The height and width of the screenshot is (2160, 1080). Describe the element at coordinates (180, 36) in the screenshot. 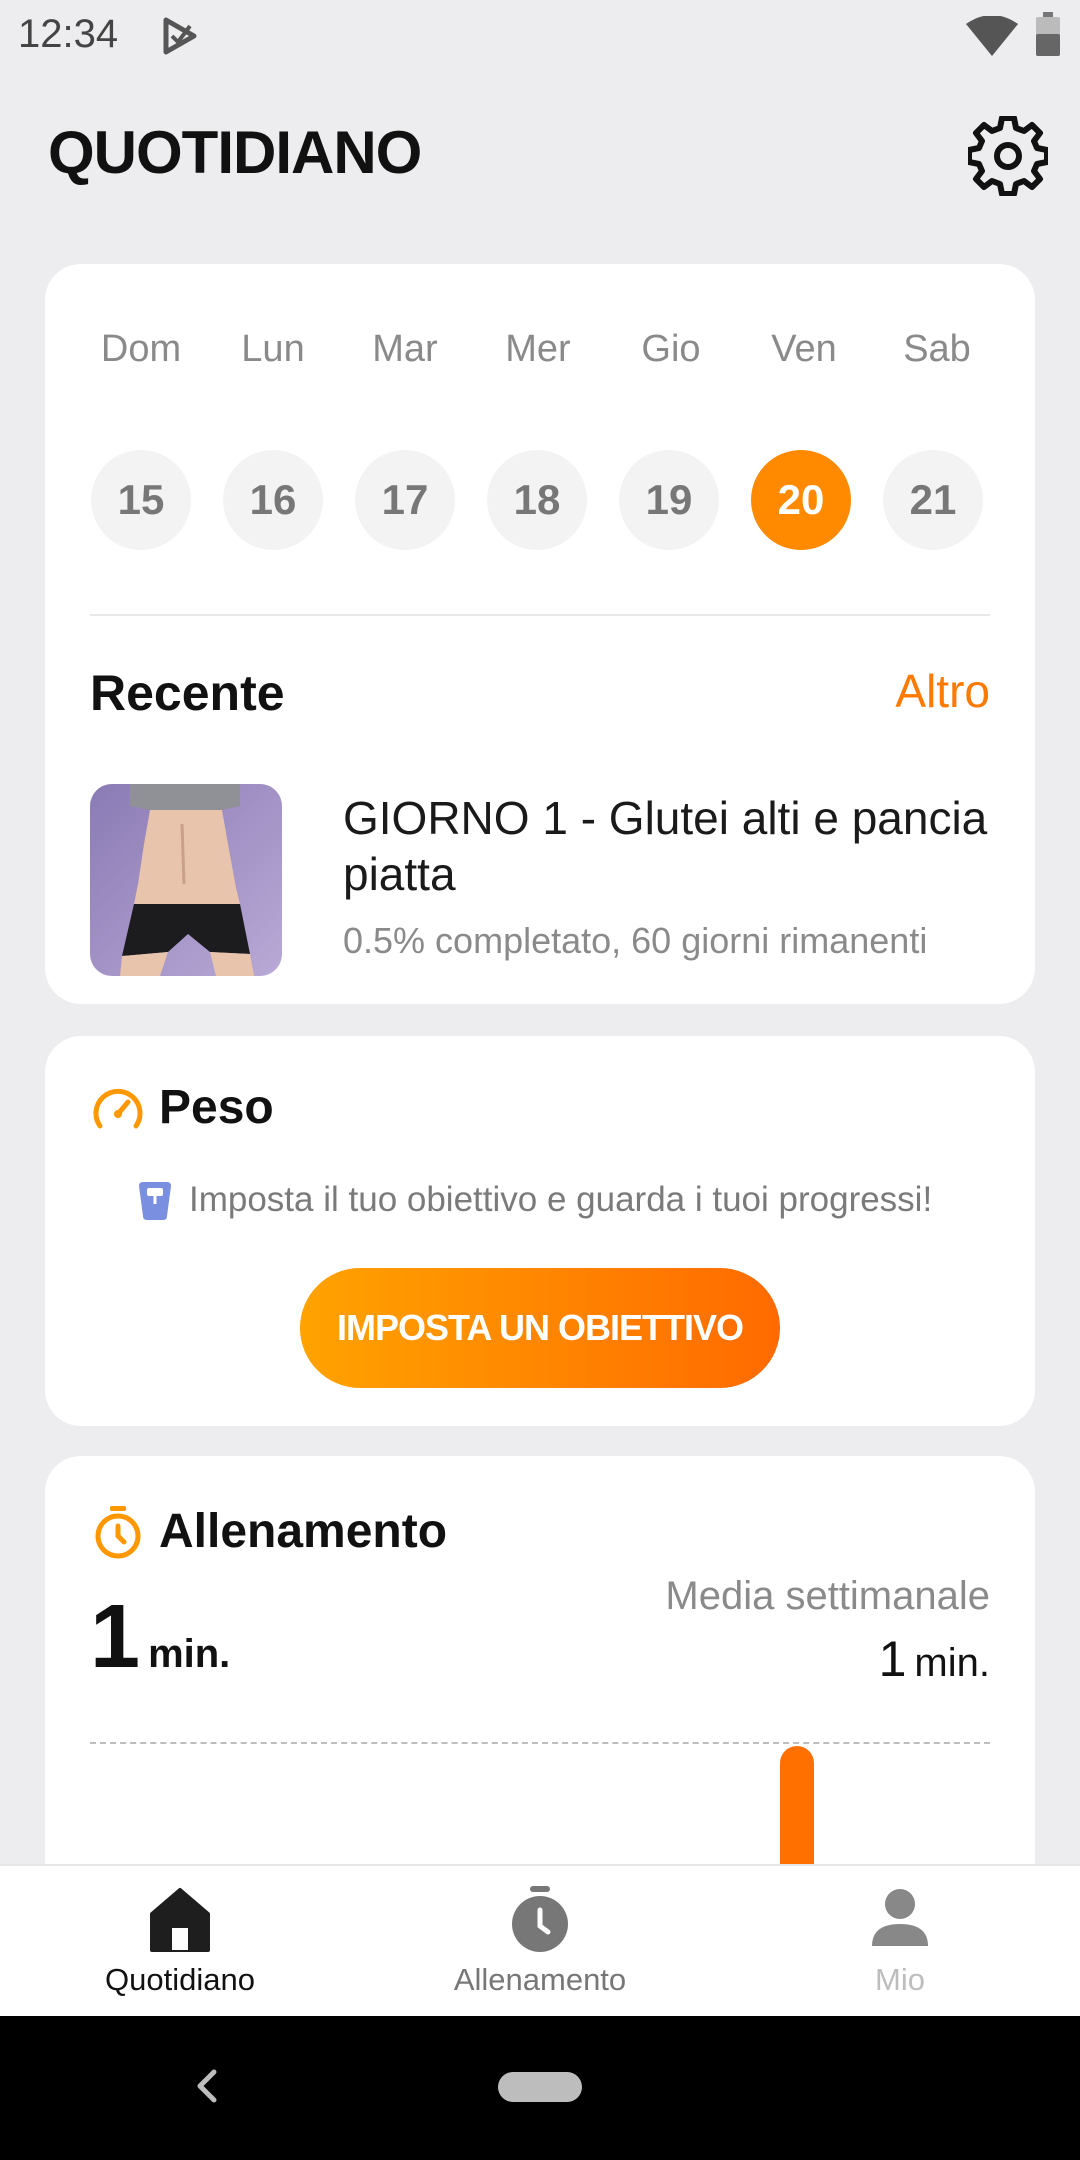

I see `play-store-notification-icon` at that location.